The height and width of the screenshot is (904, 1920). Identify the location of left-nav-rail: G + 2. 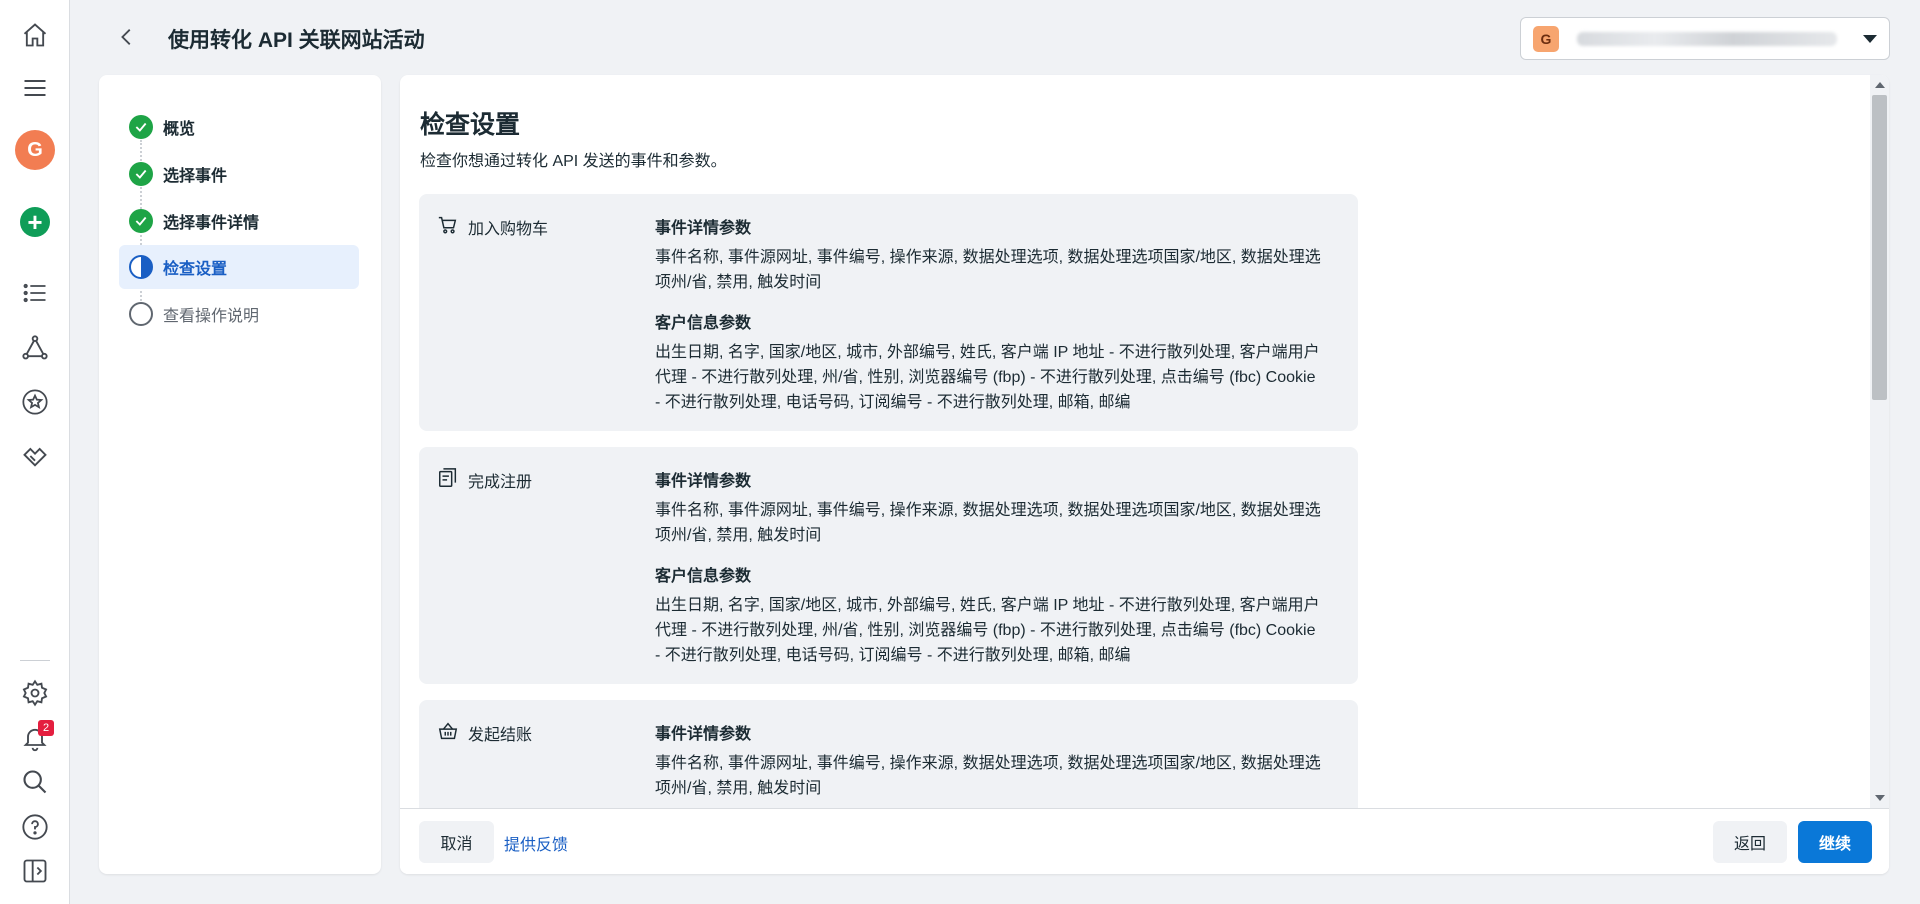
(35, 452).